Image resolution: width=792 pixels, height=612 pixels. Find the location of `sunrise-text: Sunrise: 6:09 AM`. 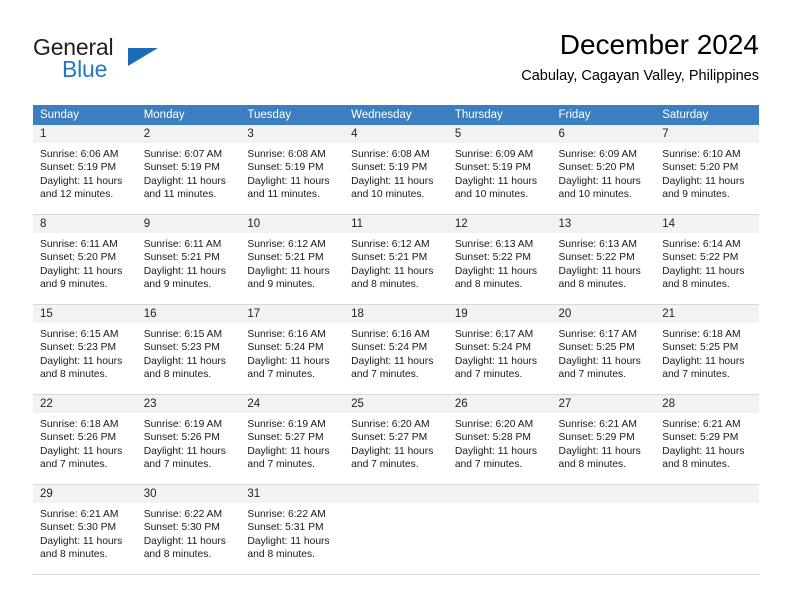

sunrise-text: Sunrise: 6:09 AM is located at coordinates (494, 154).